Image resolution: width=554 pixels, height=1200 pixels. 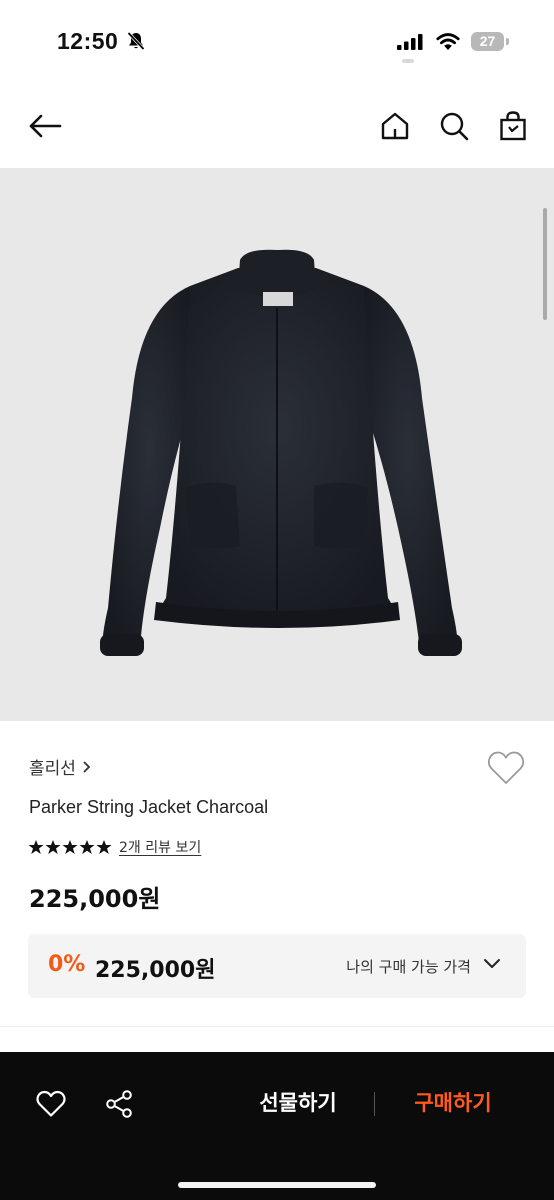 What do you see at coordinates (277, 128) in the screenshot?
I see `nav-bar` at bounding box center [277, 128].